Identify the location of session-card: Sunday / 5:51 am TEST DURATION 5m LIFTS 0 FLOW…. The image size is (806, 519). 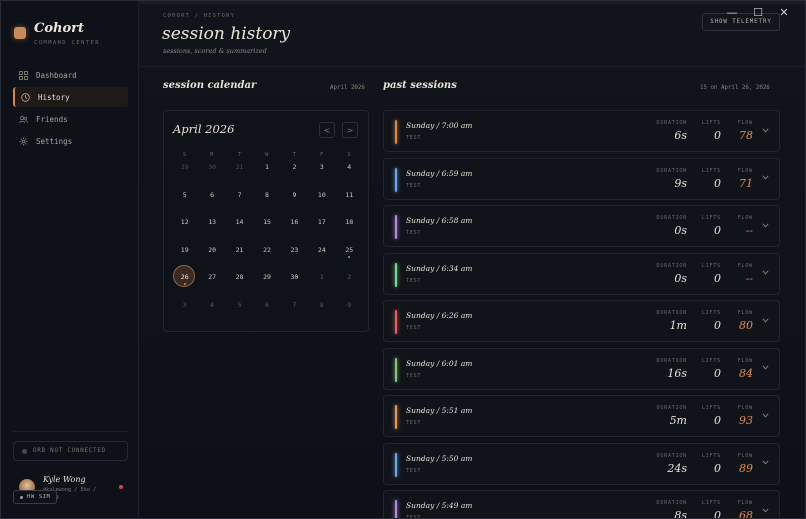
(581, 416).